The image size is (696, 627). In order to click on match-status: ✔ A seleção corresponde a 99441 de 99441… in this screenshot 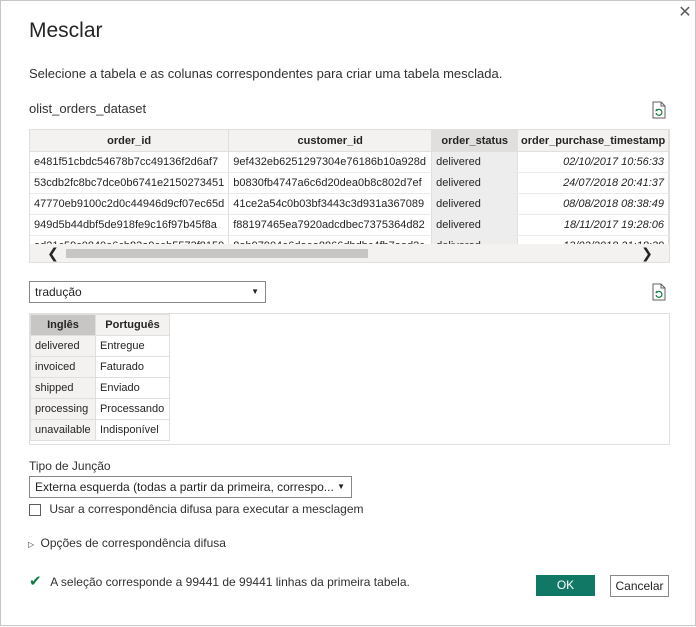, I will do `click(219, 581)`.